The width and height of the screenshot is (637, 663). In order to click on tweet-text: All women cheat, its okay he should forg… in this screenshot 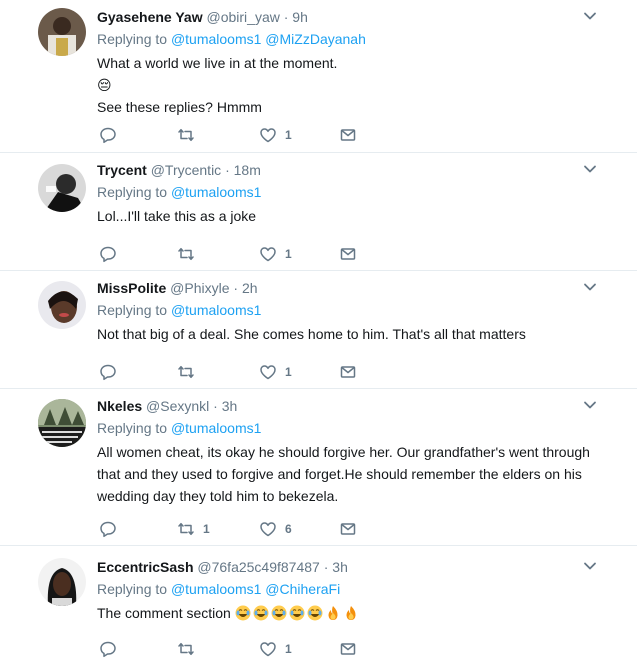, I will do `click(349, 474)`.